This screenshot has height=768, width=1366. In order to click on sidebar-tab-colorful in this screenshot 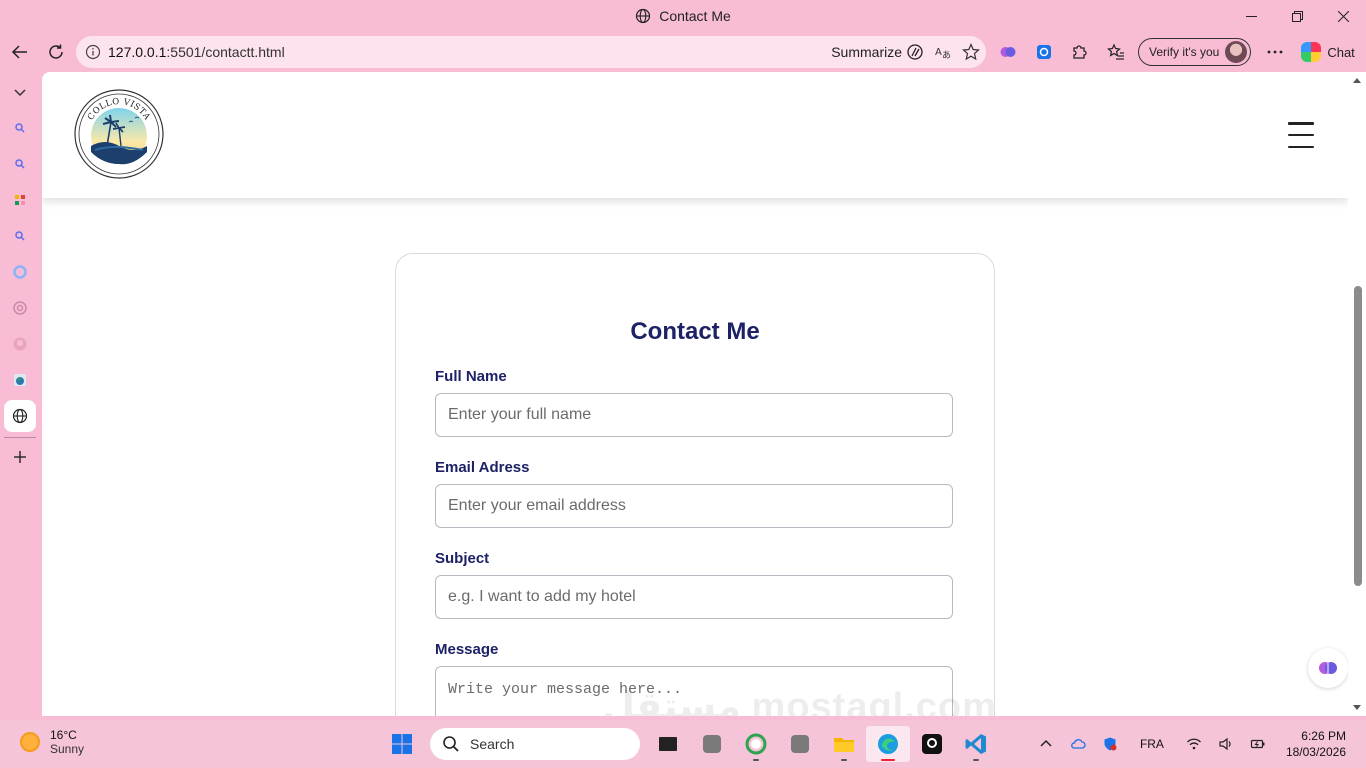, I will do `click(20, 200)`.